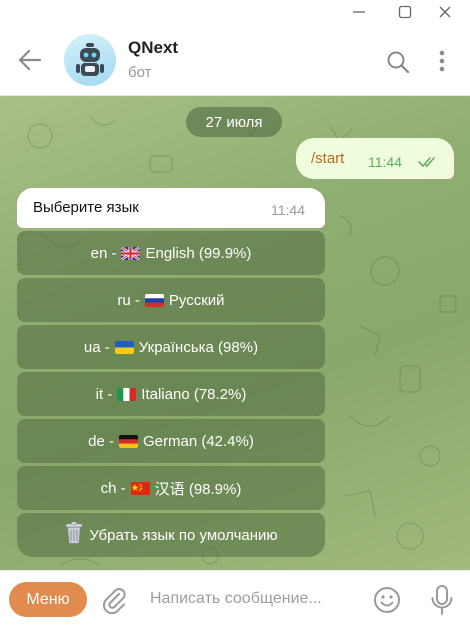 The image size is (470, 626). What do you see at coordinates (101, 441) in the screenshot?
I see `language-code: de -` at bounding box center [101, 441].